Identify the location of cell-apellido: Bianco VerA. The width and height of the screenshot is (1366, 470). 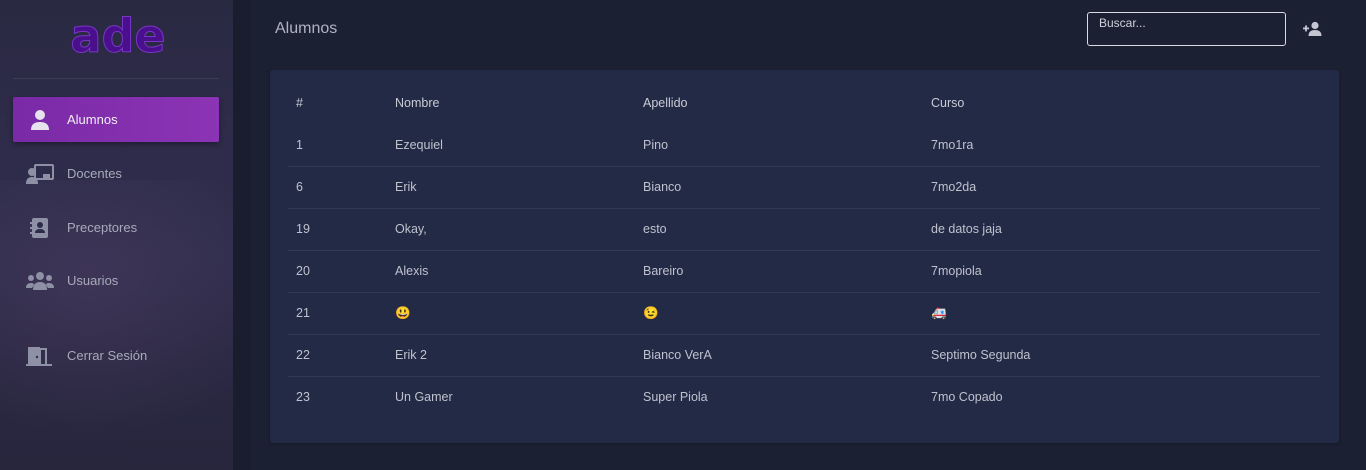
(779, 354).